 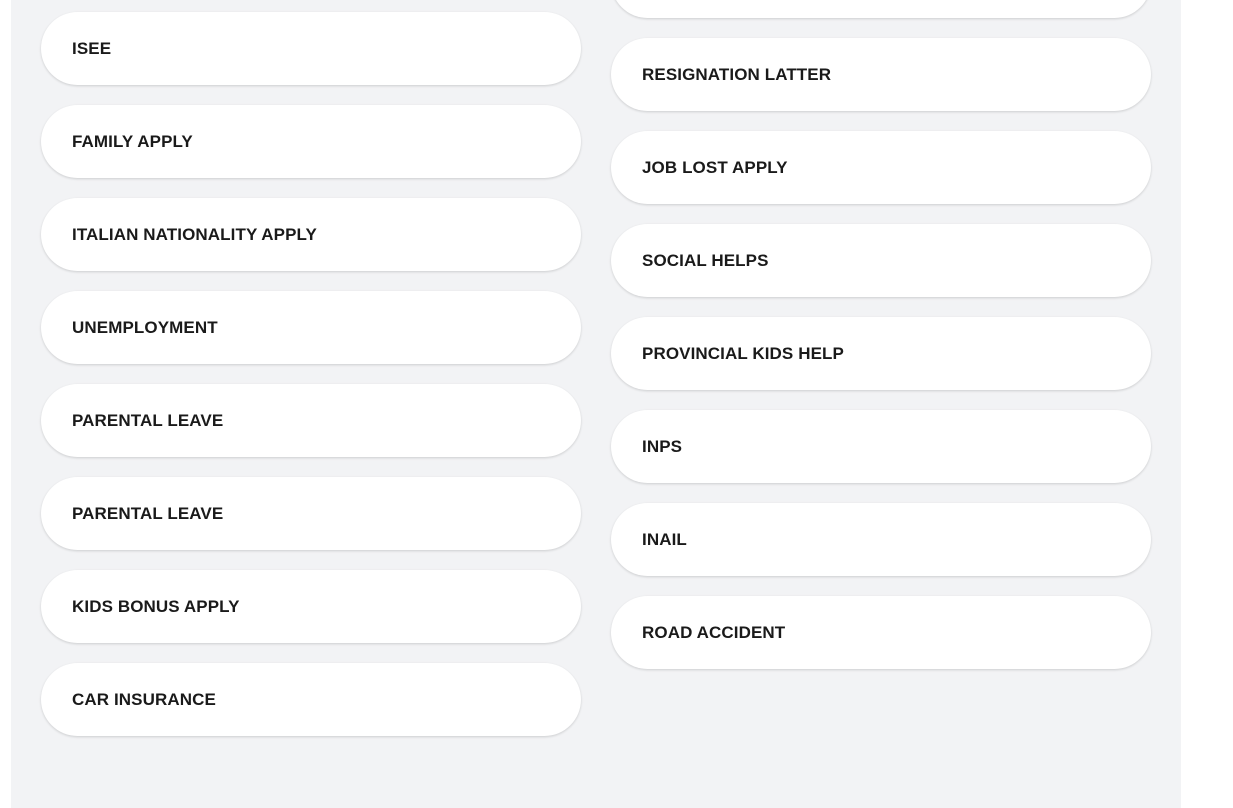 I want to click on service-button-italian-nationality-apply: ITALIAN NATIONALITY APPLY, so click(x=311, y=234).